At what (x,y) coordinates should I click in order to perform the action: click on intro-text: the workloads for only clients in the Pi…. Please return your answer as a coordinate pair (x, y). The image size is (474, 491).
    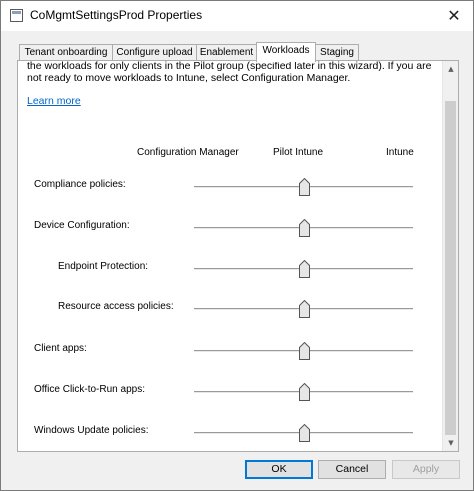
    Looking at the image, I should click on (229, 72).